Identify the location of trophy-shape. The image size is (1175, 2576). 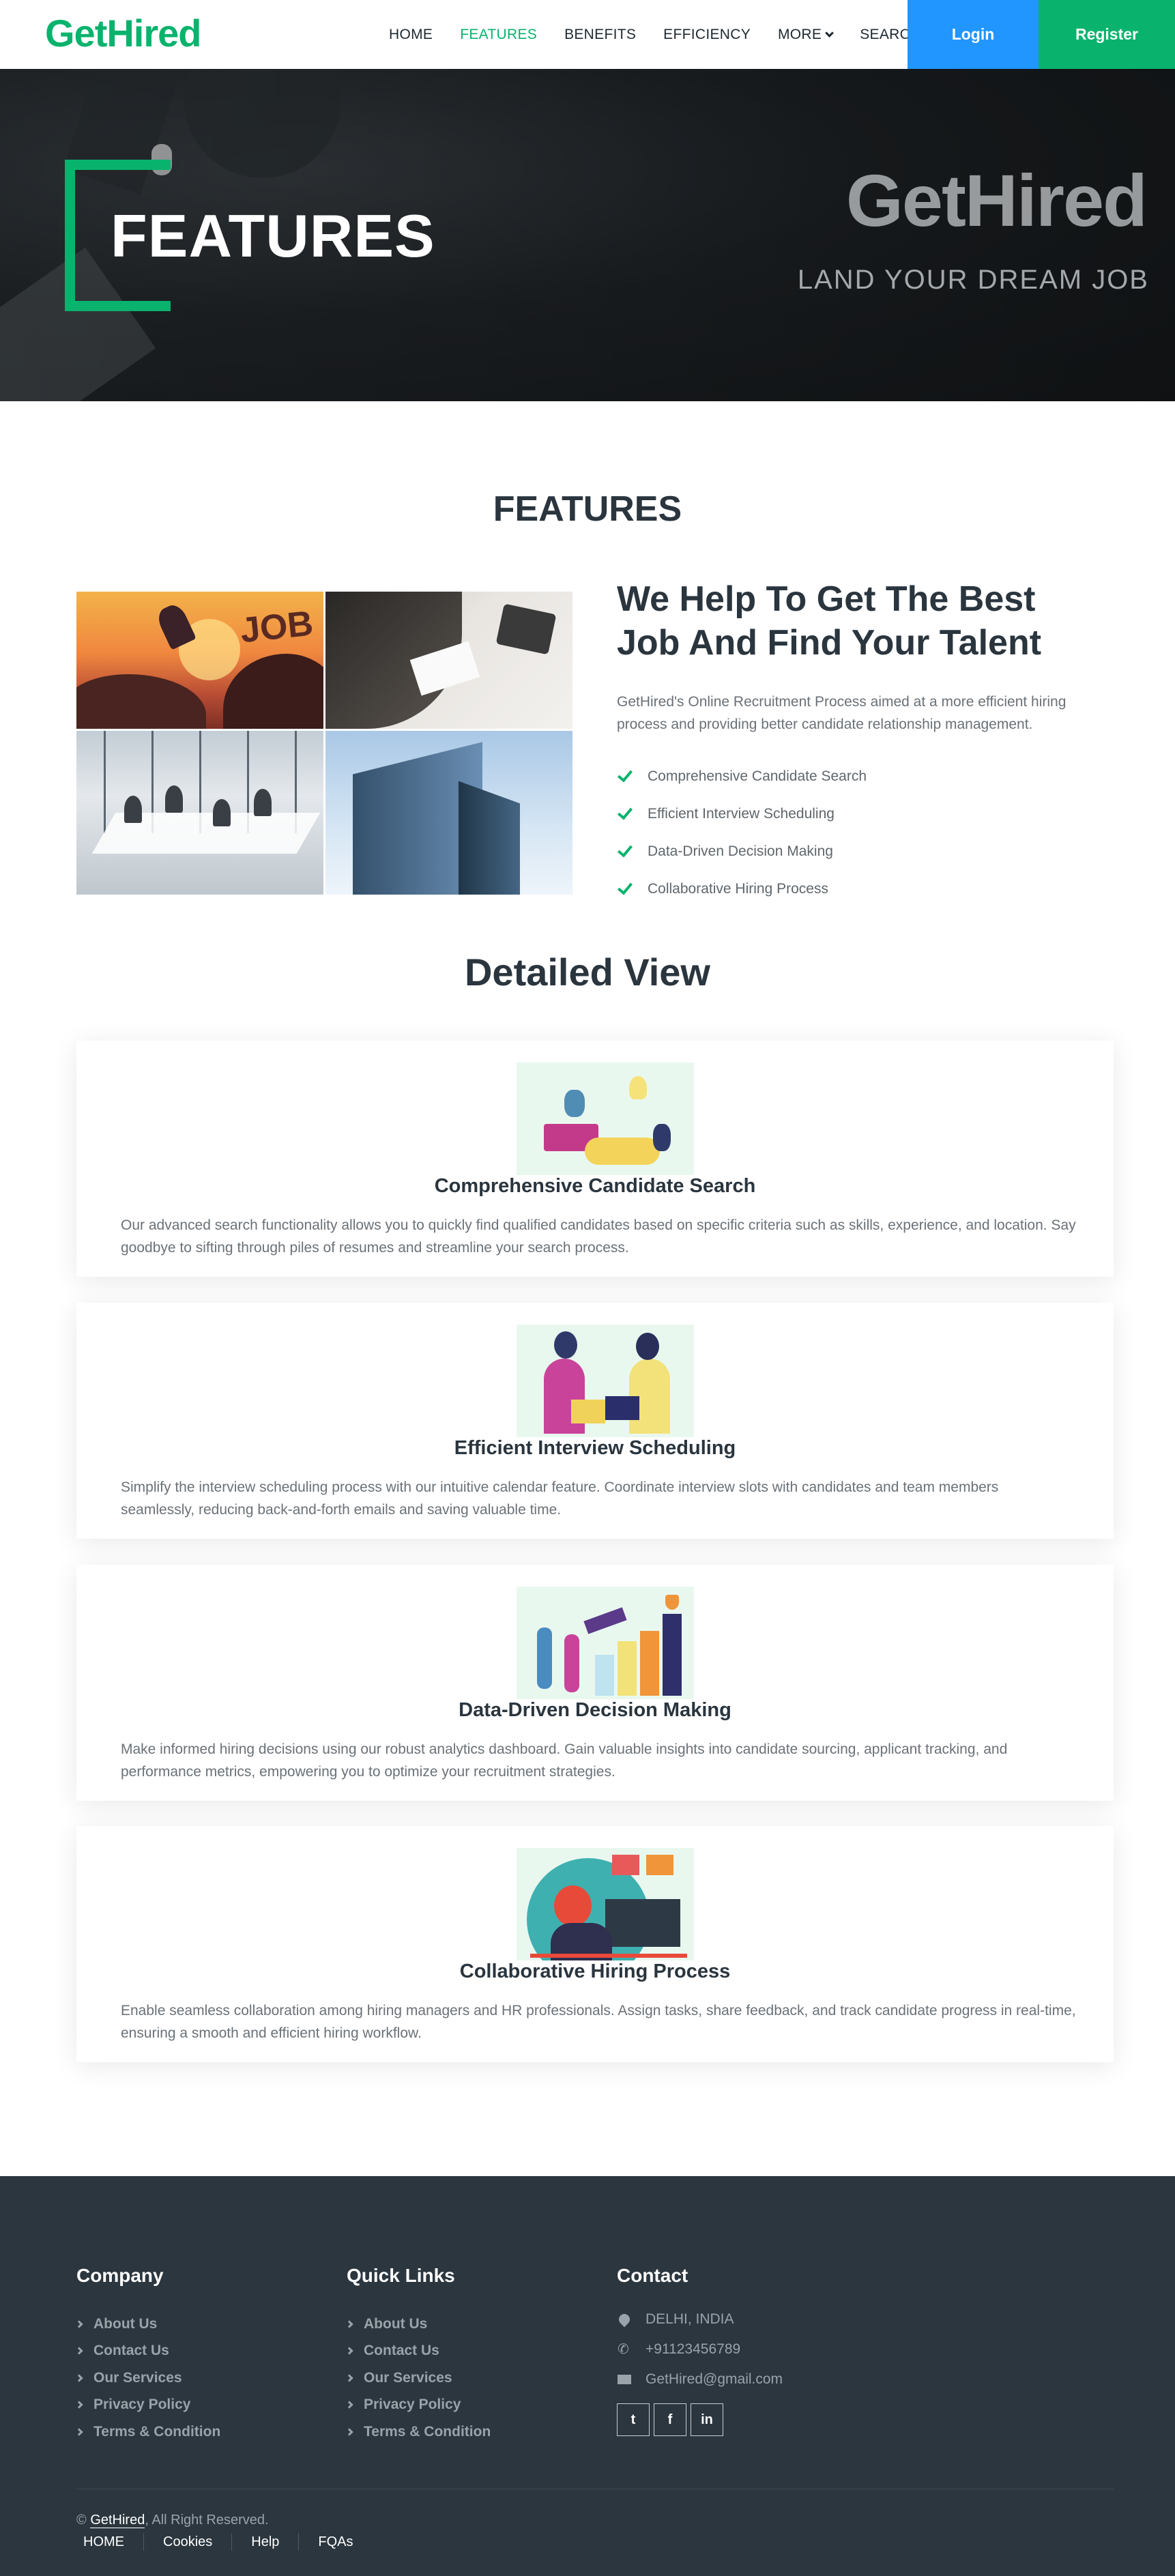
(672, 1602).